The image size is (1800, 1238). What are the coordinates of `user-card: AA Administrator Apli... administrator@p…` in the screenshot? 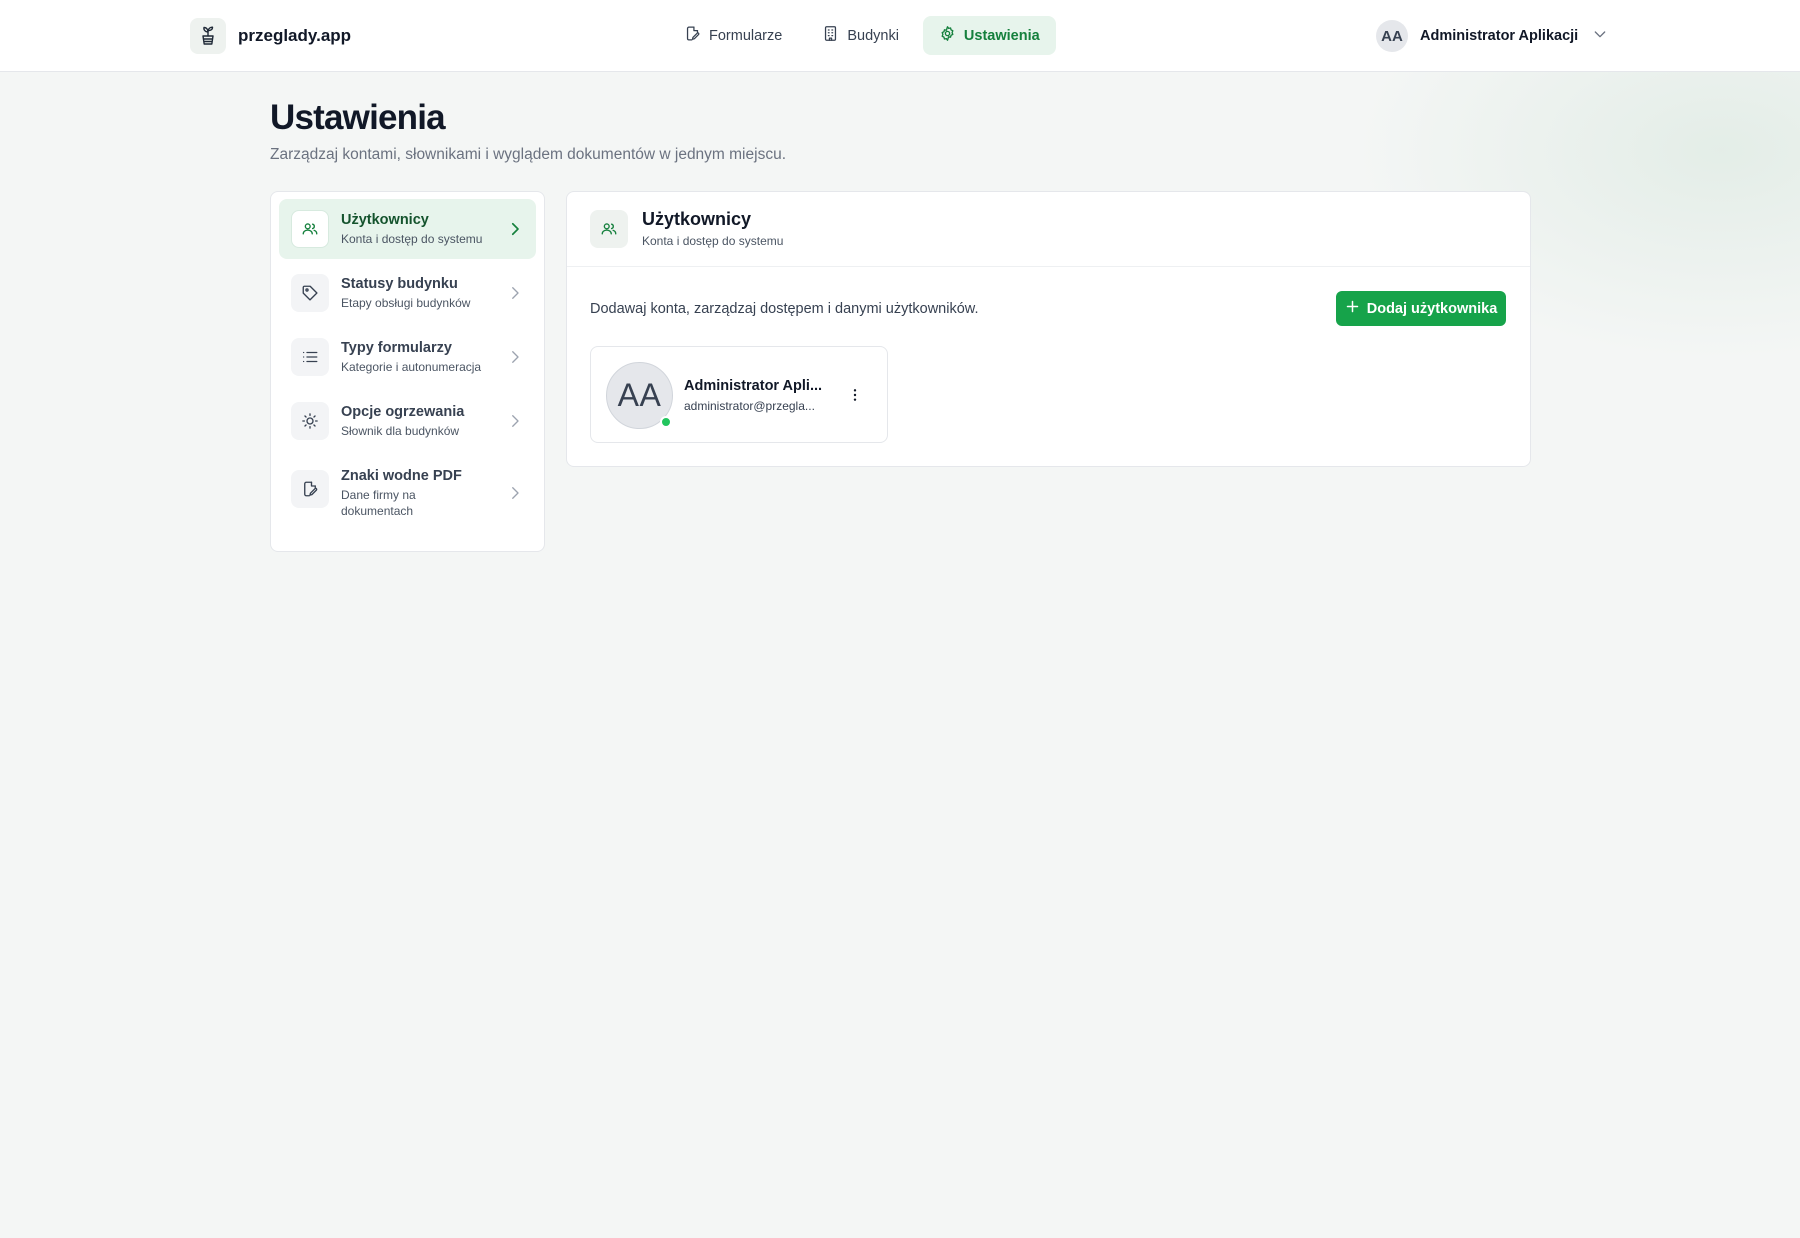 It's located at (739, 394).